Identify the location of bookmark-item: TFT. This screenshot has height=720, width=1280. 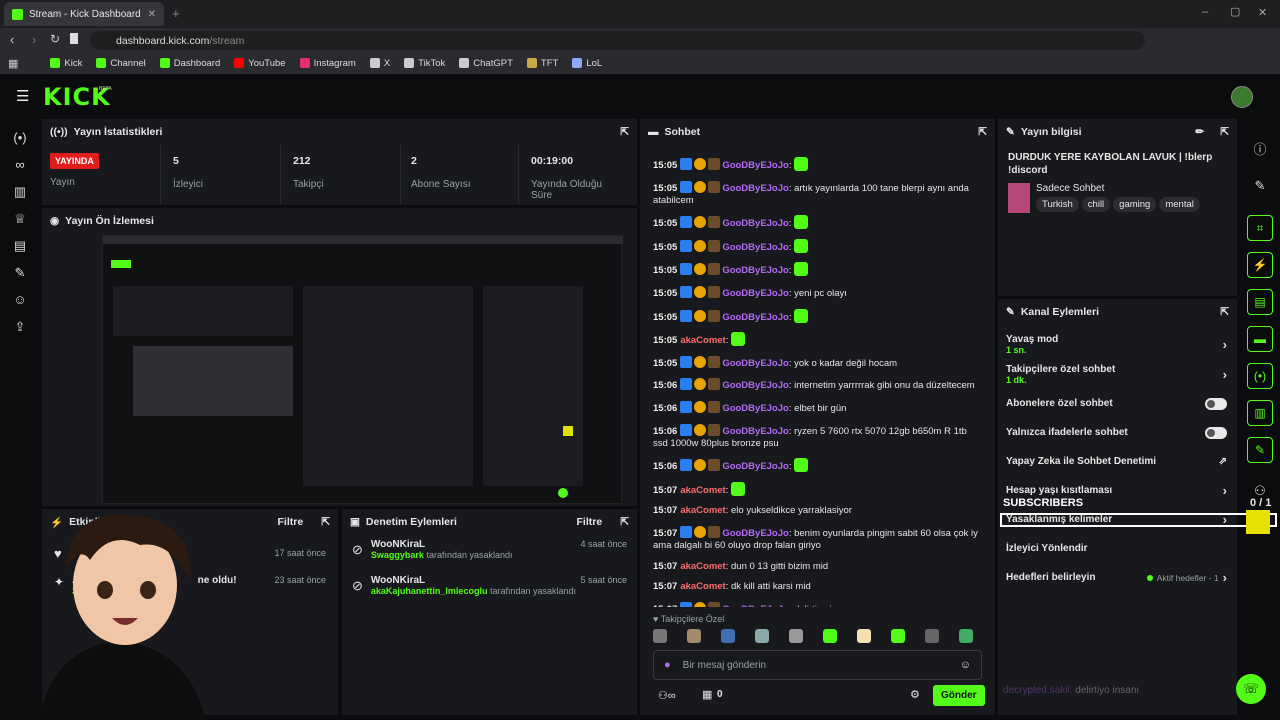
(542, 63).